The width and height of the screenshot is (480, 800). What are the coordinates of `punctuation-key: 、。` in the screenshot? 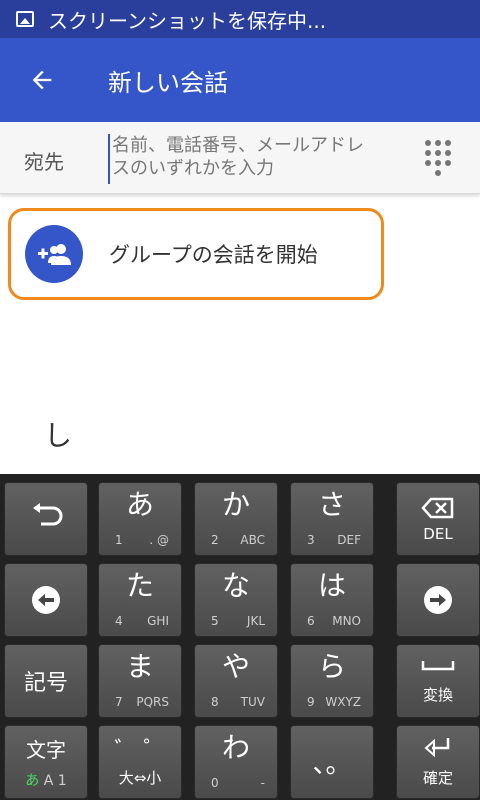 It's located at (332, 762).